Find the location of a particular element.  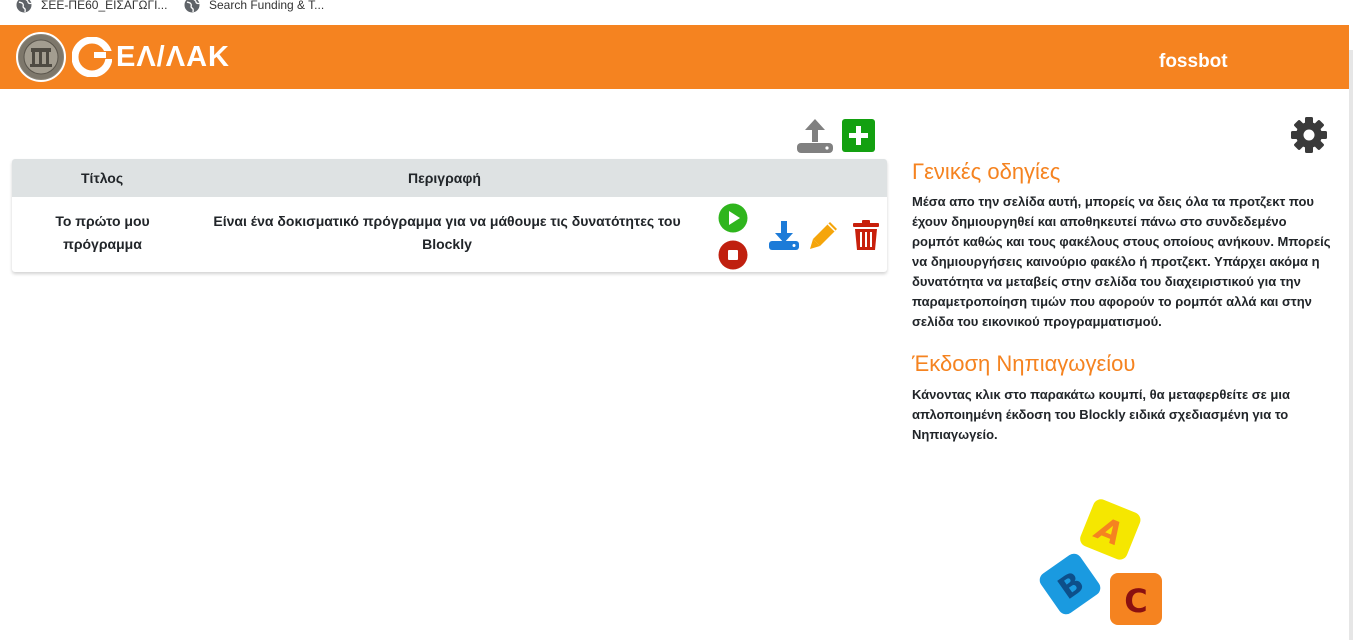

table-header: Τίτλος Περιγραφή is located at coordinates (449, 178).